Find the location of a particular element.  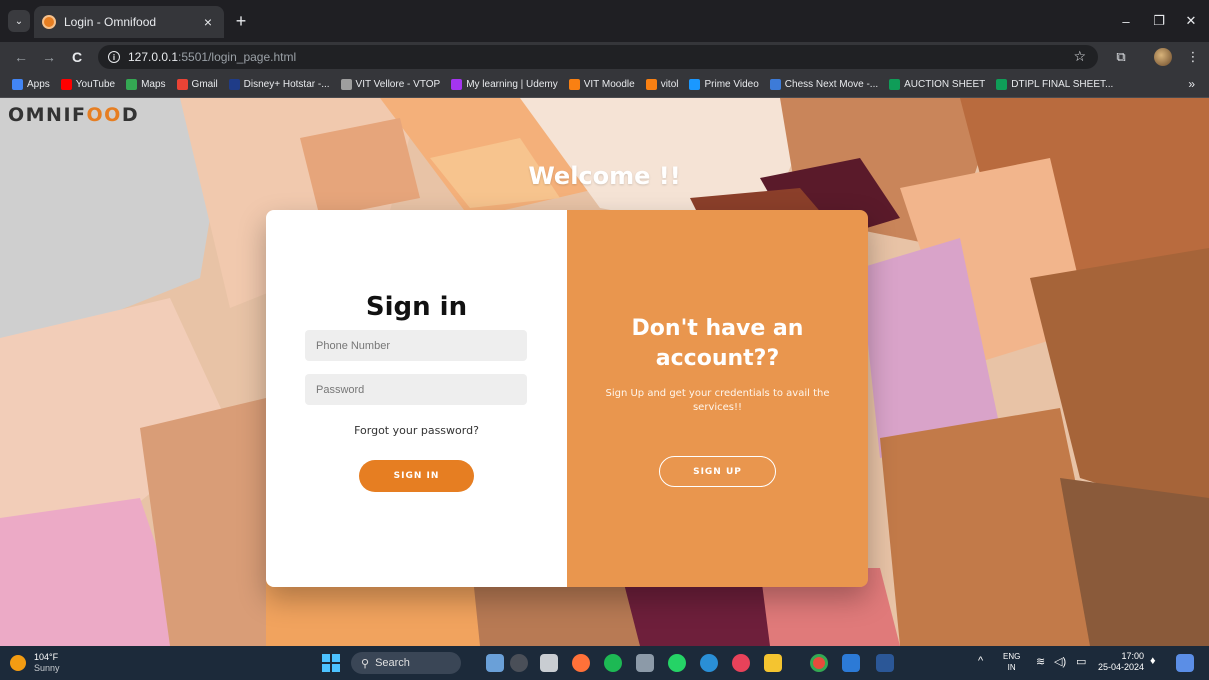

bookmark-item: VIT Vellore - VTOP is located at coordinates (390, 84).